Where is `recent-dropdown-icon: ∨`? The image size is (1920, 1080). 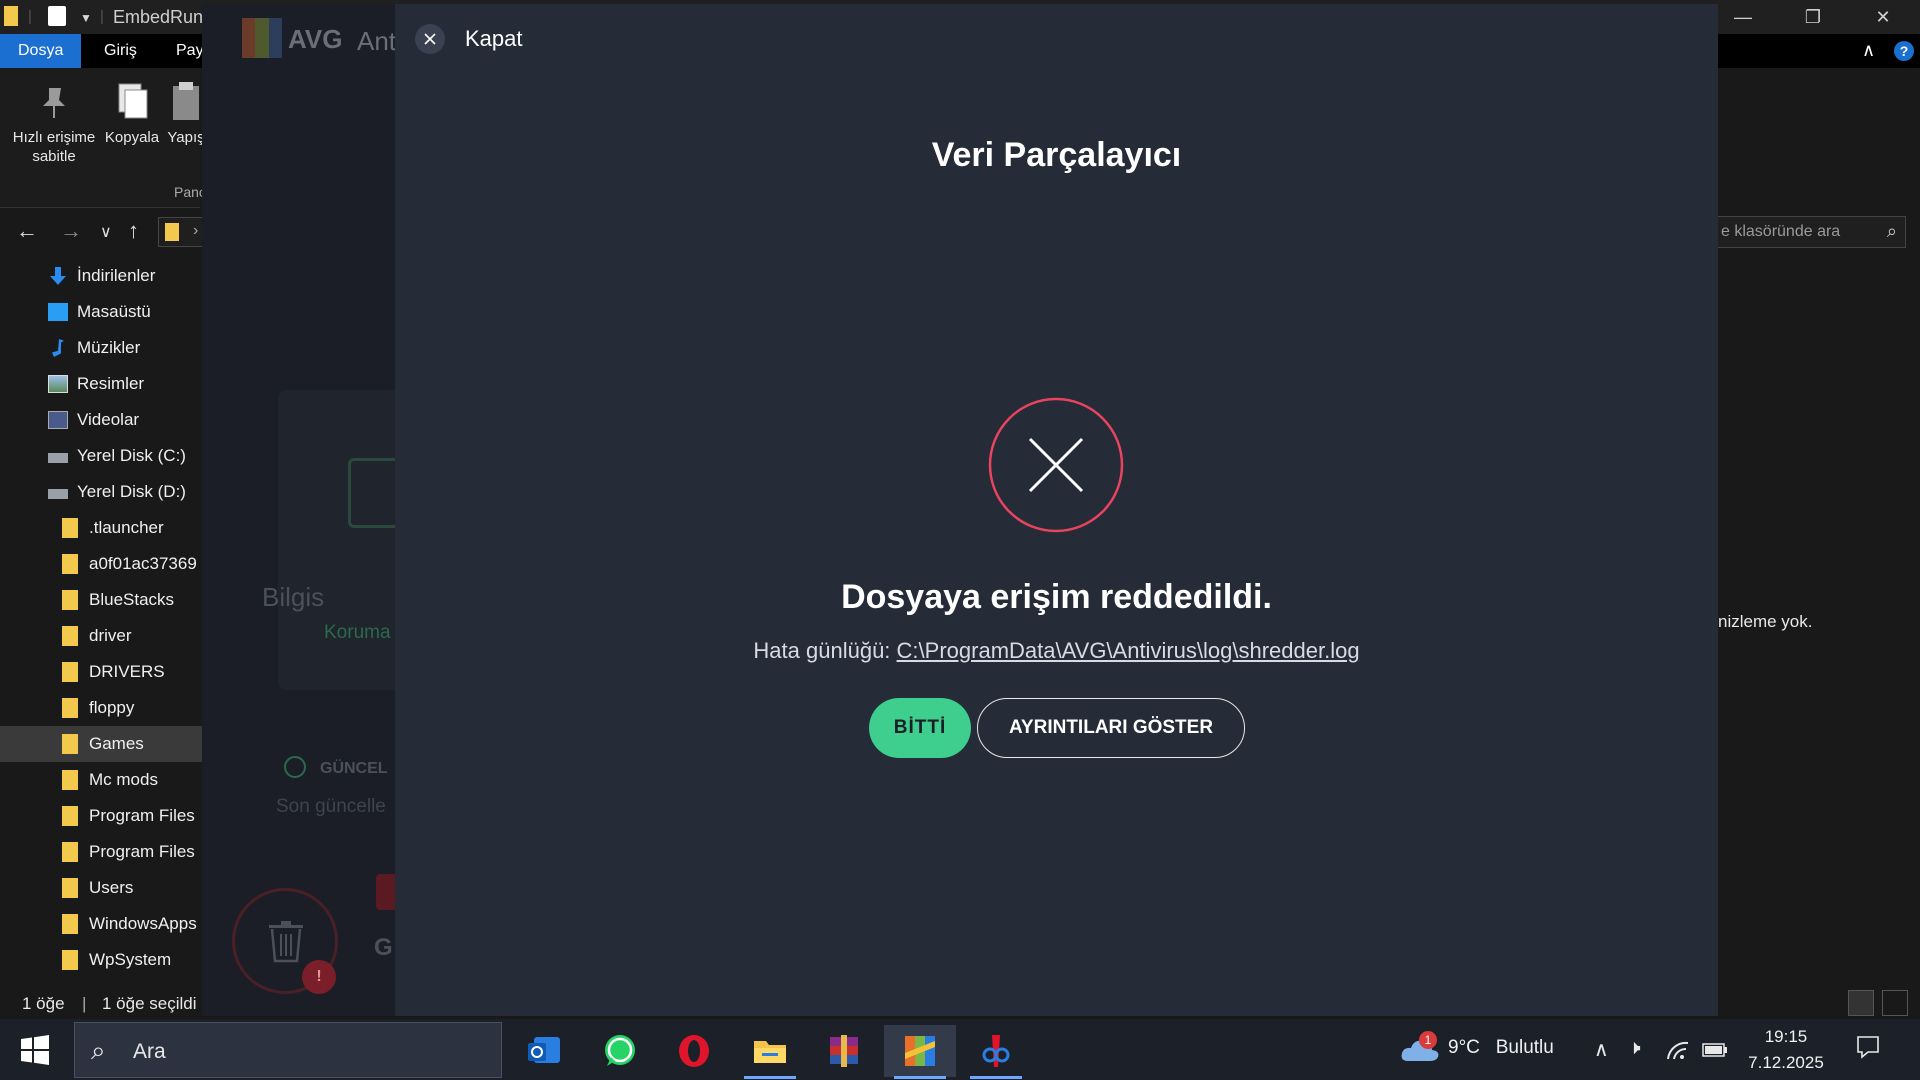
recent-dropdown-icon: ∨ is located at coordinates (106, 232).